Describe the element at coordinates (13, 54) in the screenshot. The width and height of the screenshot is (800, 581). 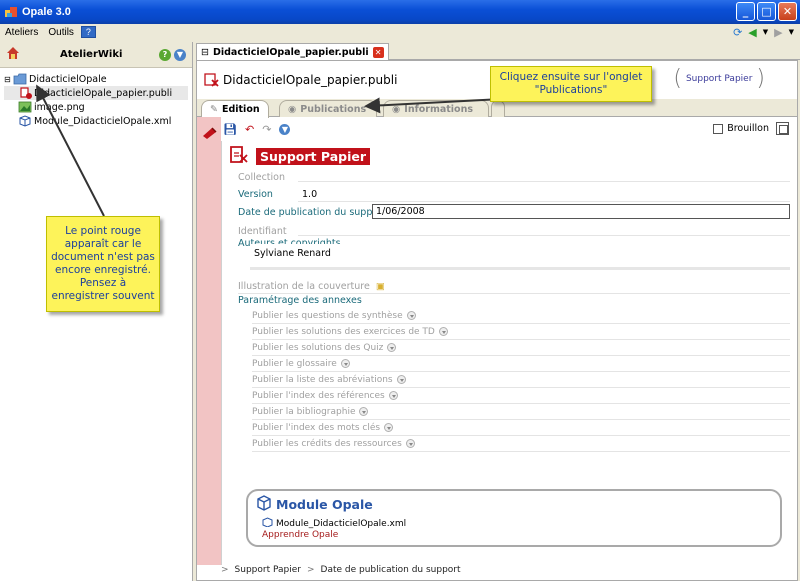
I see `workshop-home-icon` at that location.